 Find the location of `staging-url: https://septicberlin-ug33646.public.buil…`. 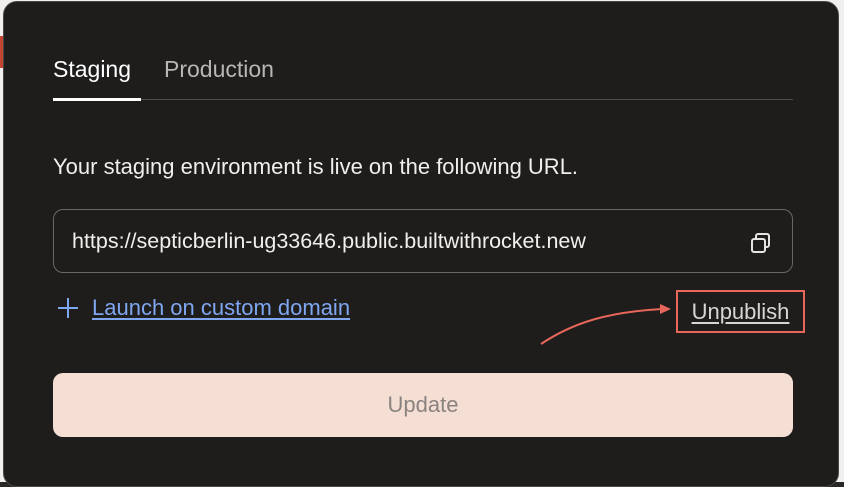

staging-url: https://septicberlin-ug33646.public.buil… is located at coordinates (329, 241).